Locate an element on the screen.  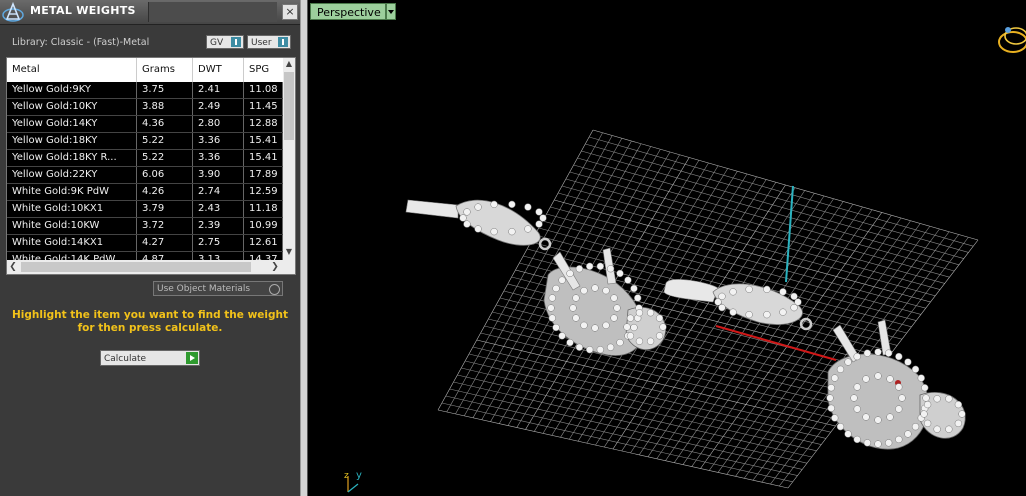
table-row: Yellow Gold:14KY 4.36 2.80 12.88 is located at coordinates (145, 124).